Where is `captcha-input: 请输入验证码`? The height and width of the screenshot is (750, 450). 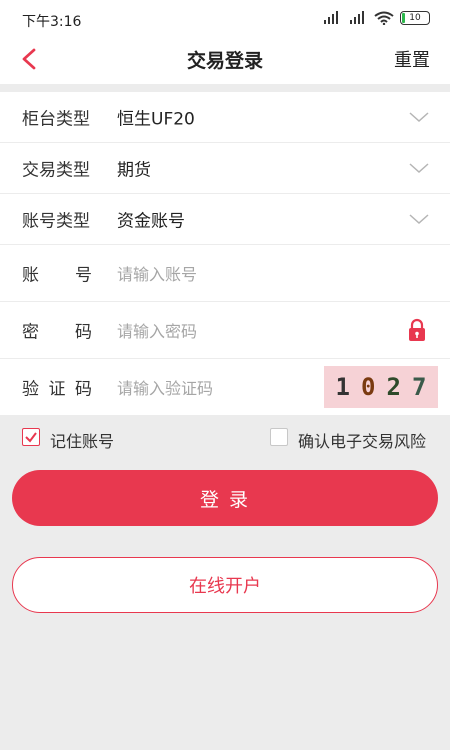
captcha-input: 请输入验证码 is located at coordinates (165, 387).